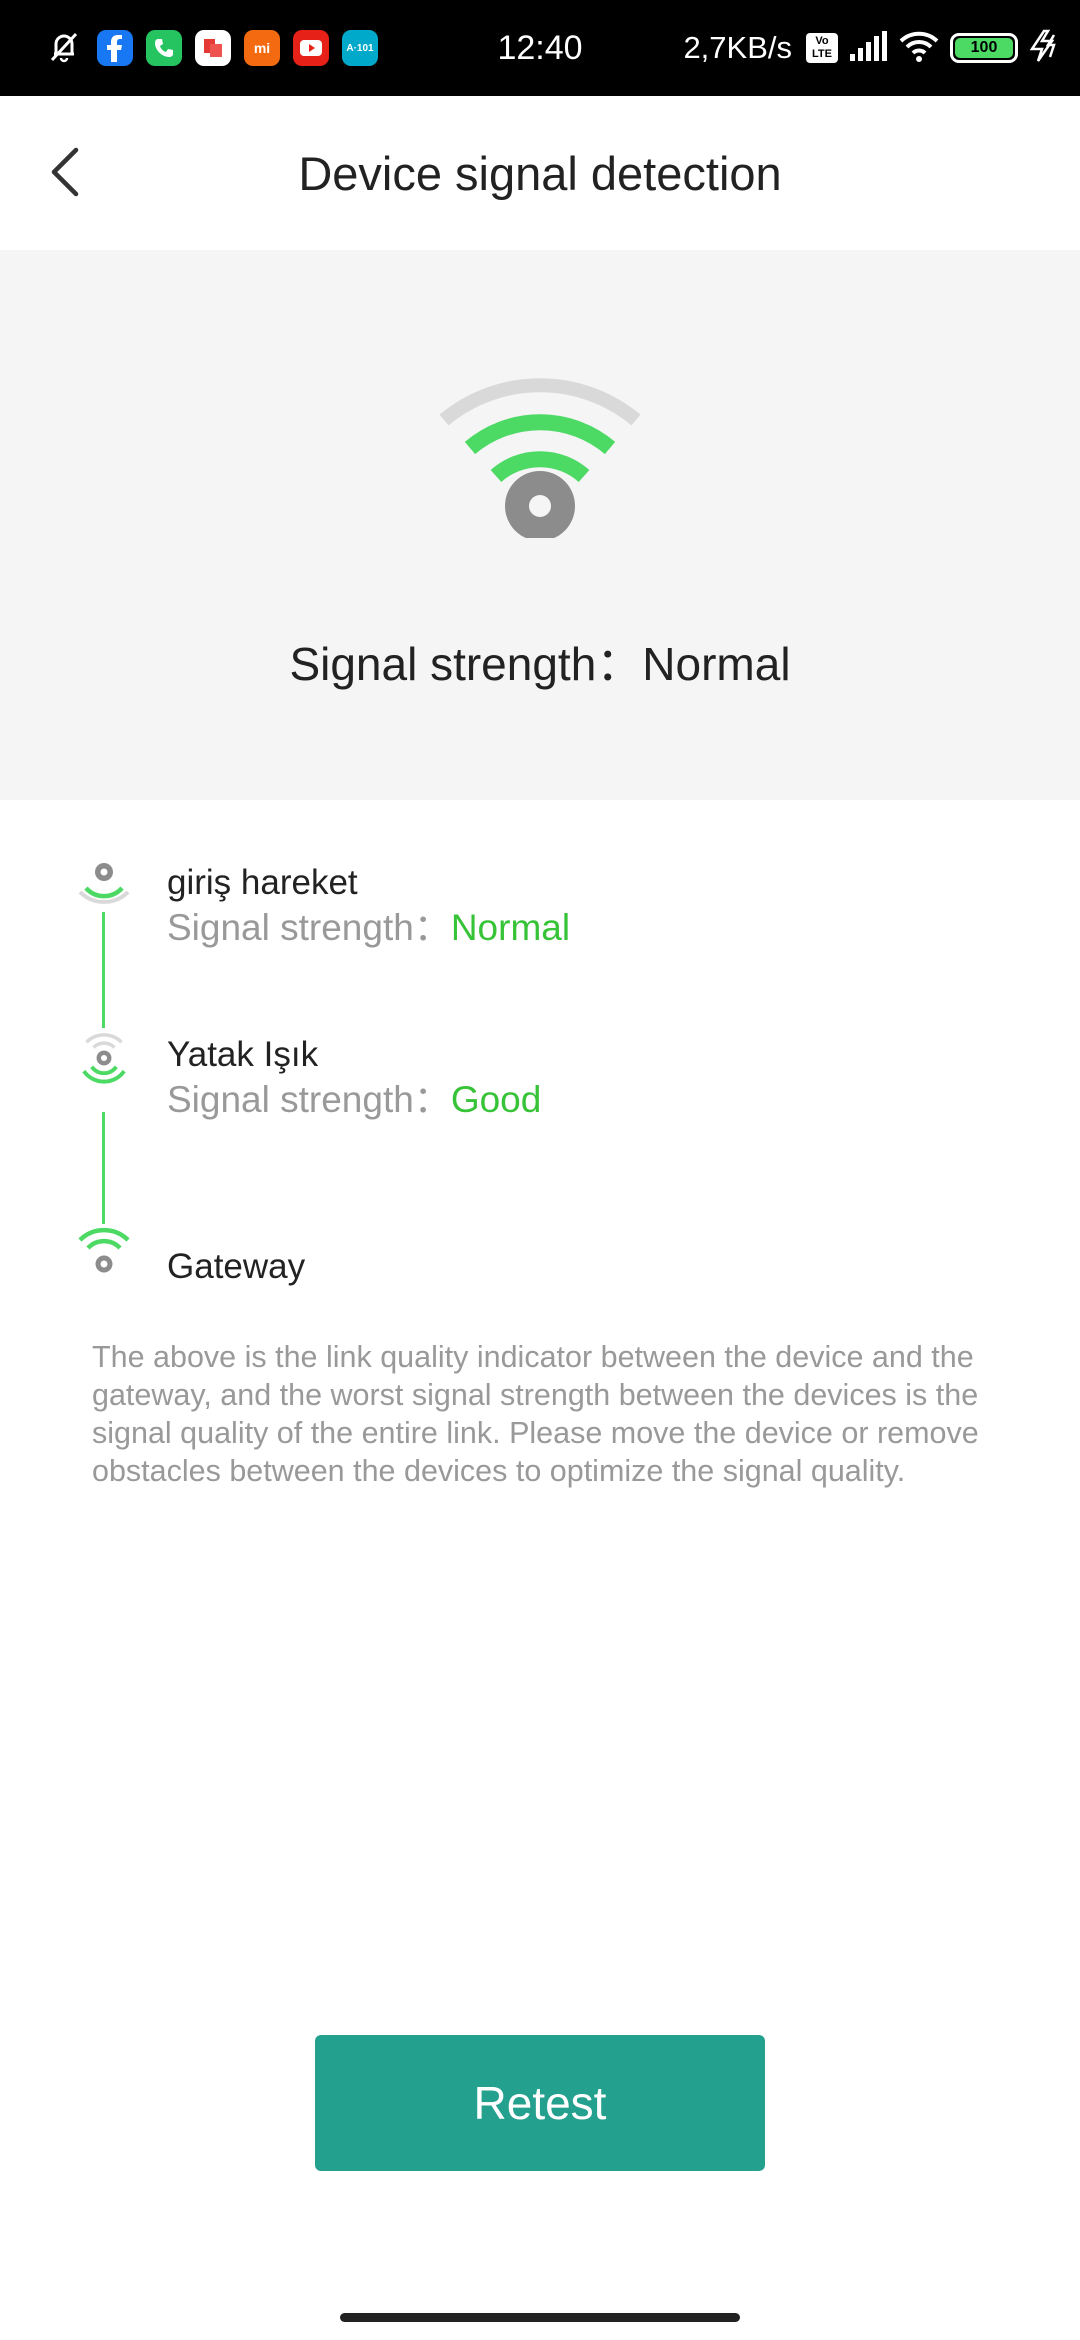 The height and width of the screenshot is (2340, 1080). What do you see at coordinates (540, 2103) in the screenshot?
I see `retest-button: Retest` at bounding box center [540, 2103].